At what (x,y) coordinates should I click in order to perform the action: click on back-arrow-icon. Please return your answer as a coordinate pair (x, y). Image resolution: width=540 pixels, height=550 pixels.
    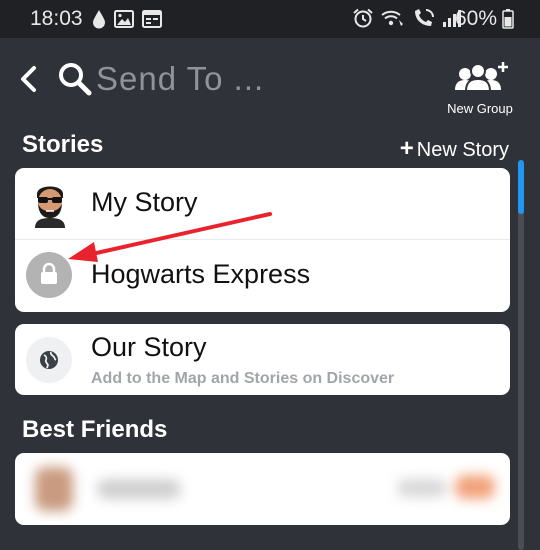
    Looking at the image, I should click on (29, 81).